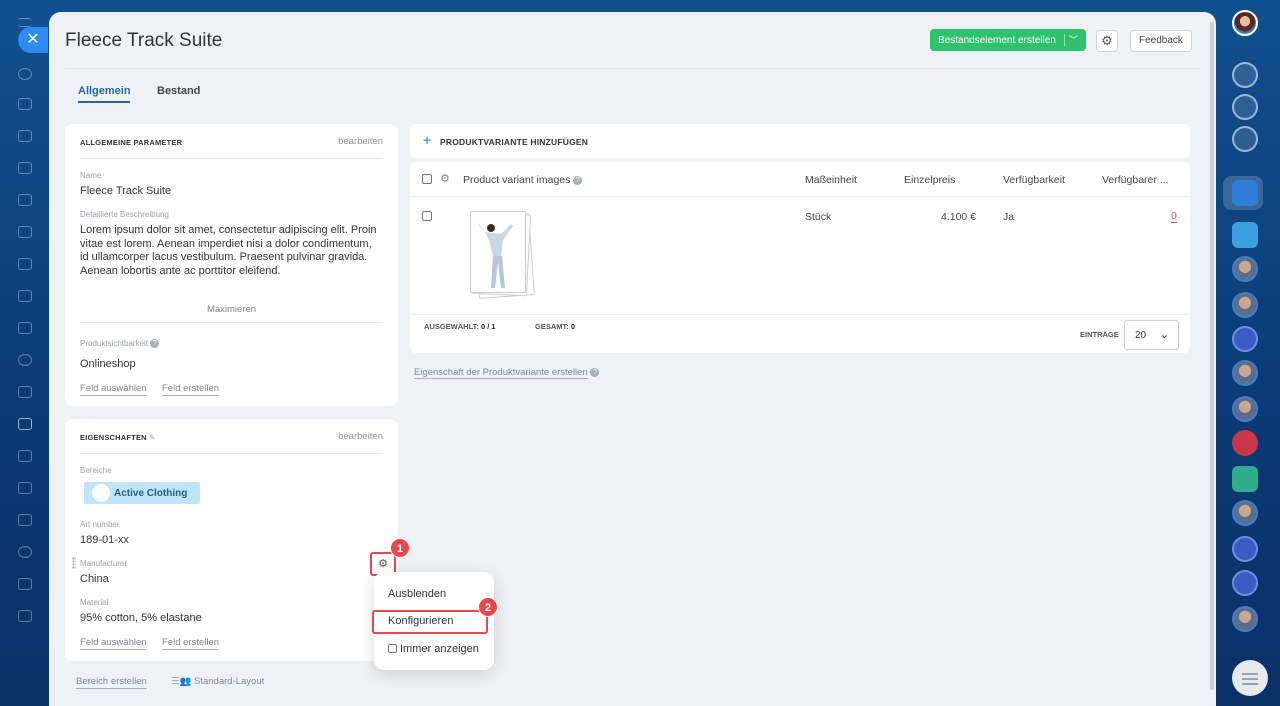 Image resolution: width=1280 pixels, height=706 pixels. I want to click on column-header: Maßeinheit, so click(831, 180).